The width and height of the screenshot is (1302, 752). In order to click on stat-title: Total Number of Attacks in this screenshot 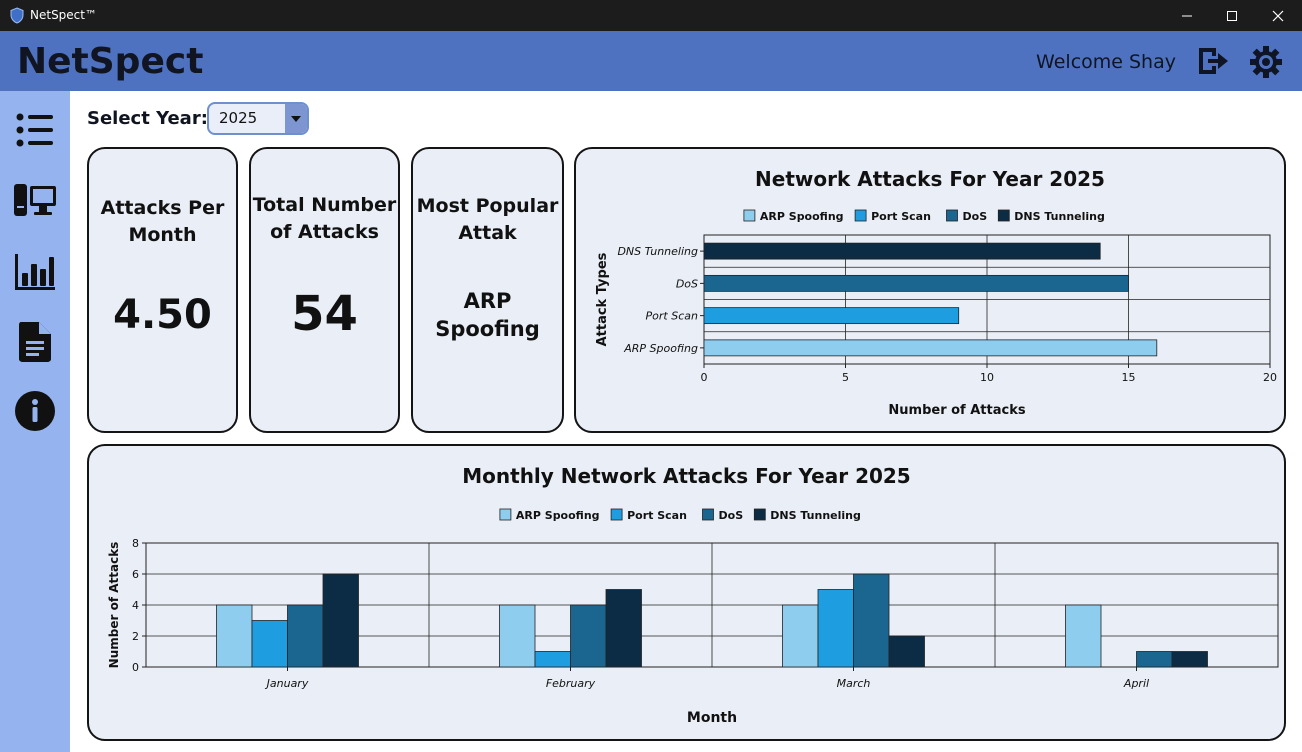, I will do `click(324, 218)`.